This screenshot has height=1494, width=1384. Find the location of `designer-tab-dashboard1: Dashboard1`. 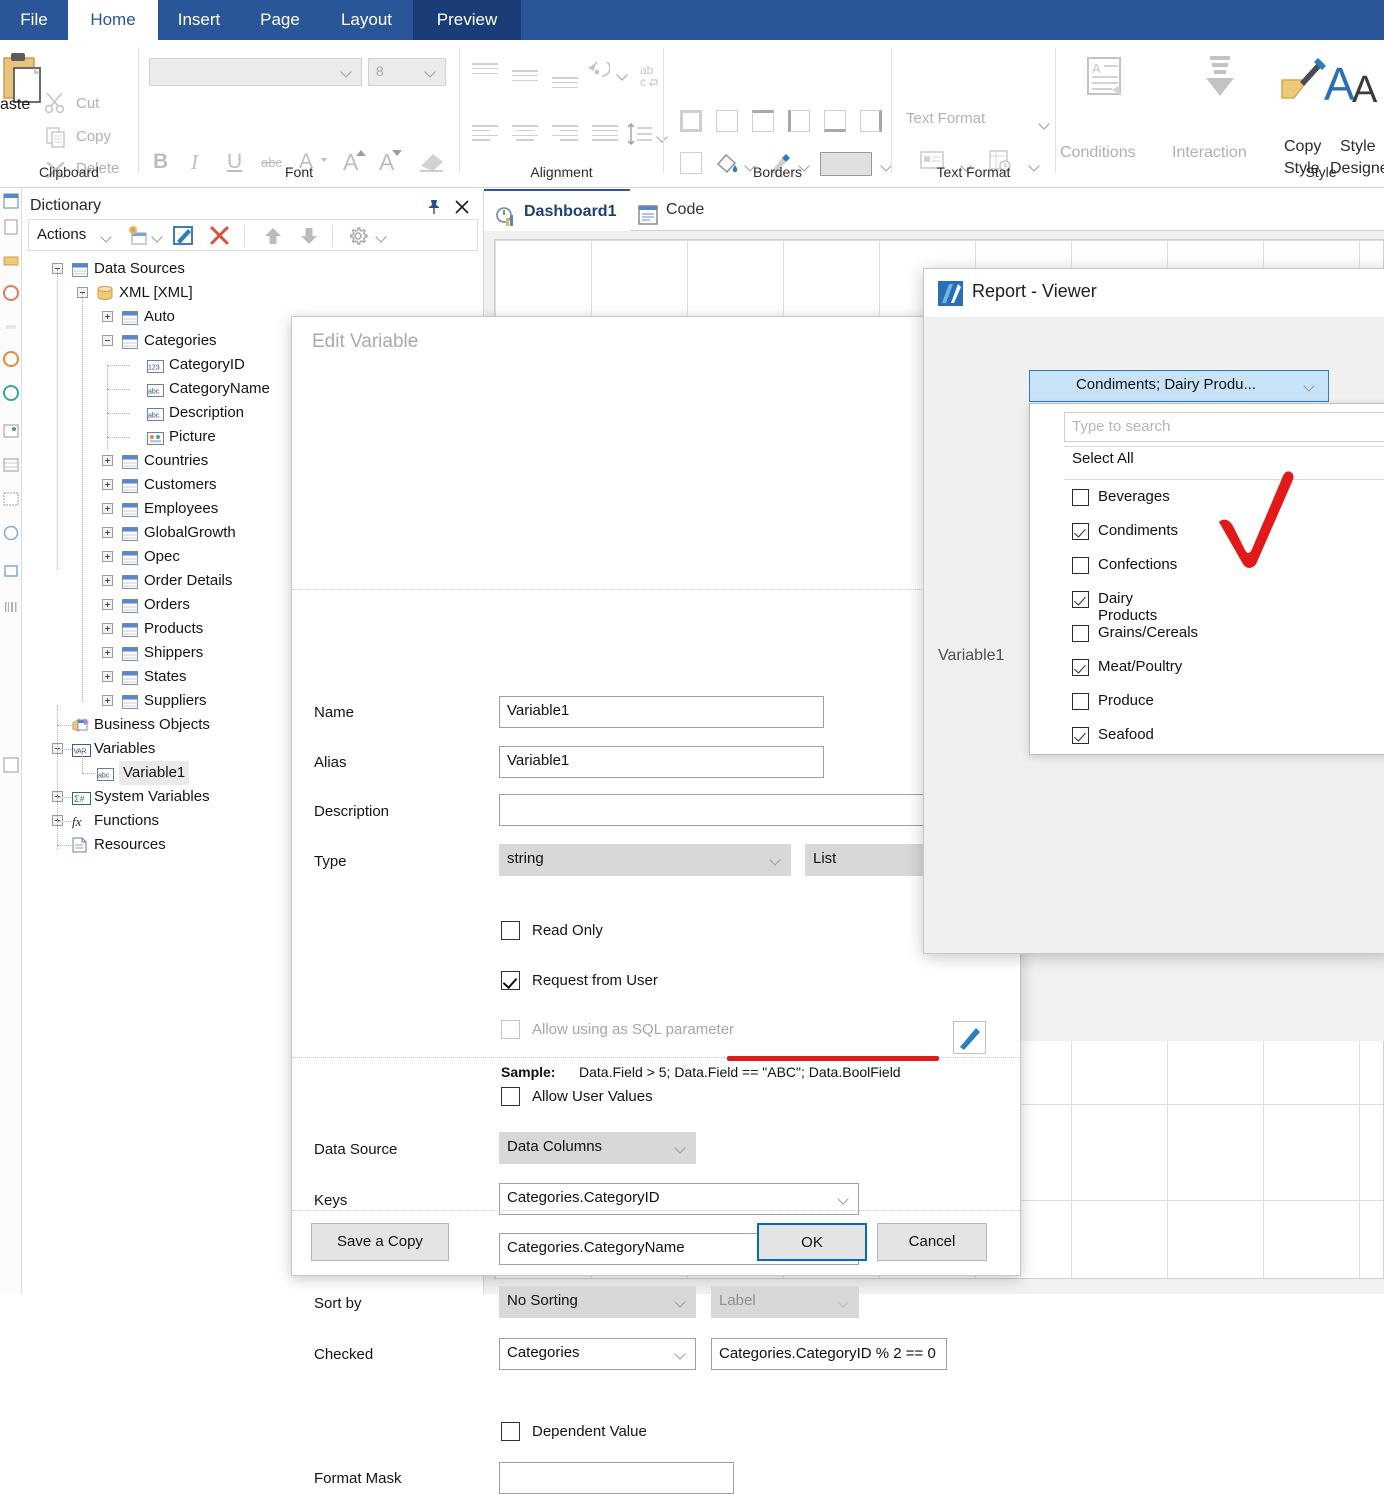

designer-tab-dashboard1: Dashboard1 is located at coordinates (557, 210).